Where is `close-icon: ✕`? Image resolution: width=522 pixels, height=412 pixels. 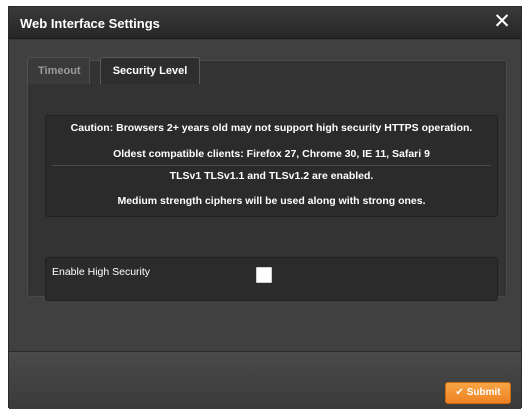 close-icon: ✕ is located at coordinates (502, 22).